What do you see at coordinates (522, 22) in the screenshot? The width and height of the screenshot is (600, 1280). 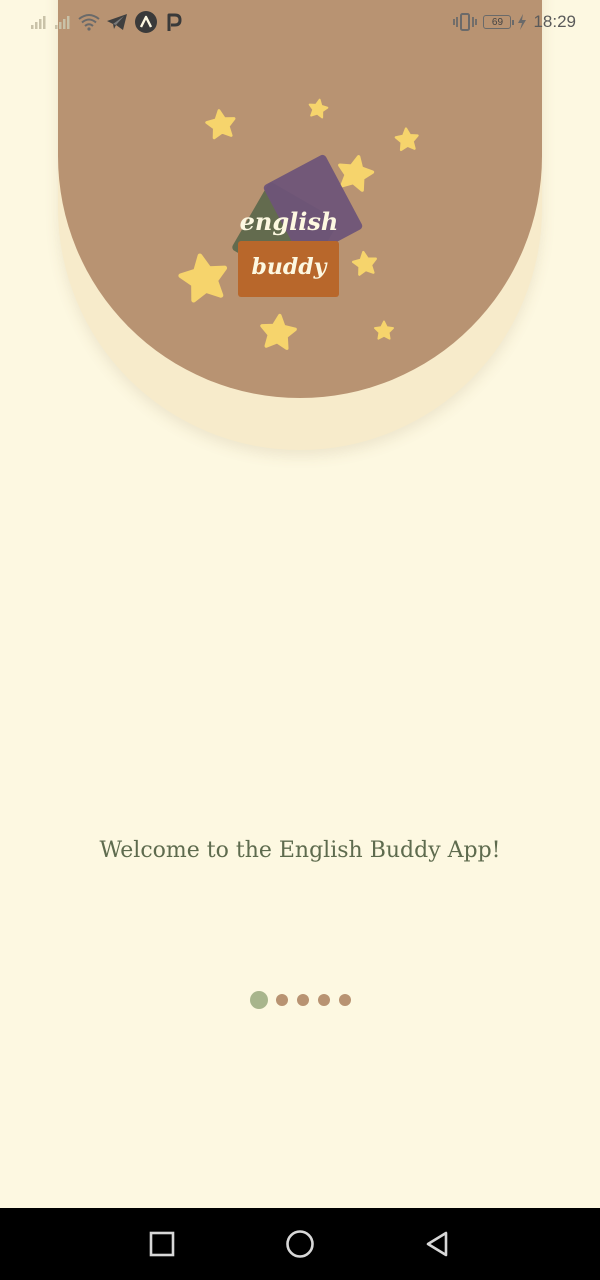 I see `charging-icon` at bounding box center [522, 22].